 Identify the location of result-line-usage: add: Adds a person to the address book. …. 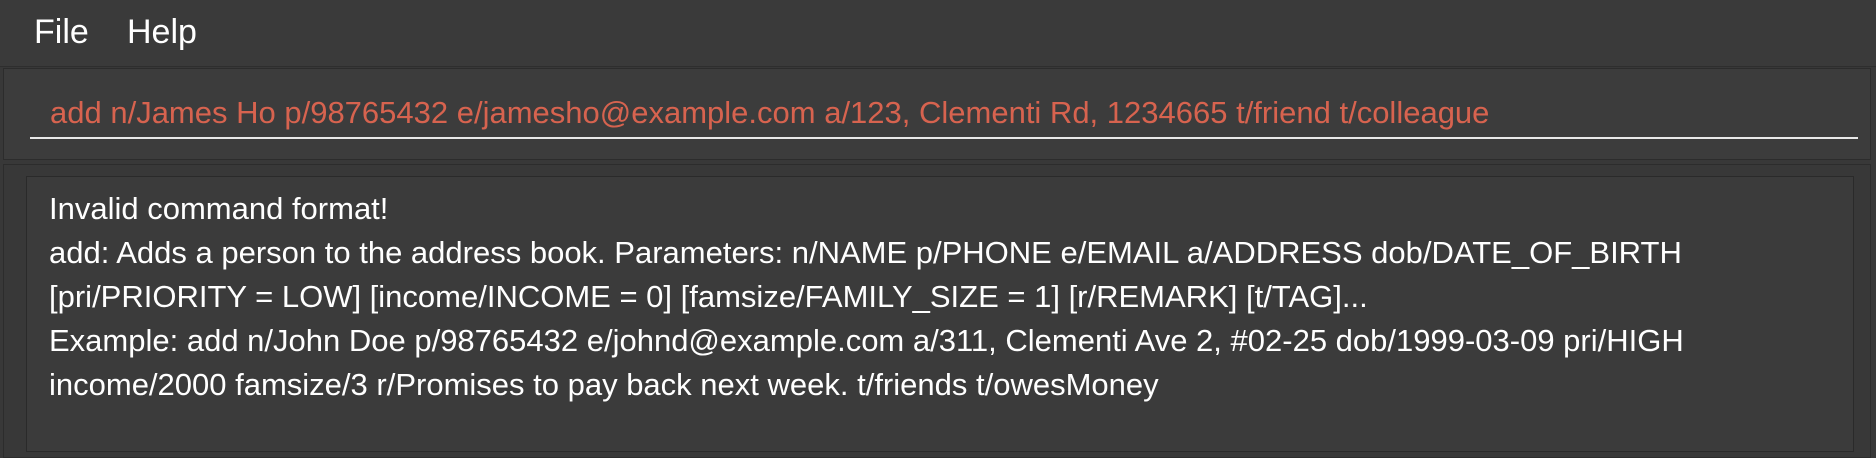
(865, 252).